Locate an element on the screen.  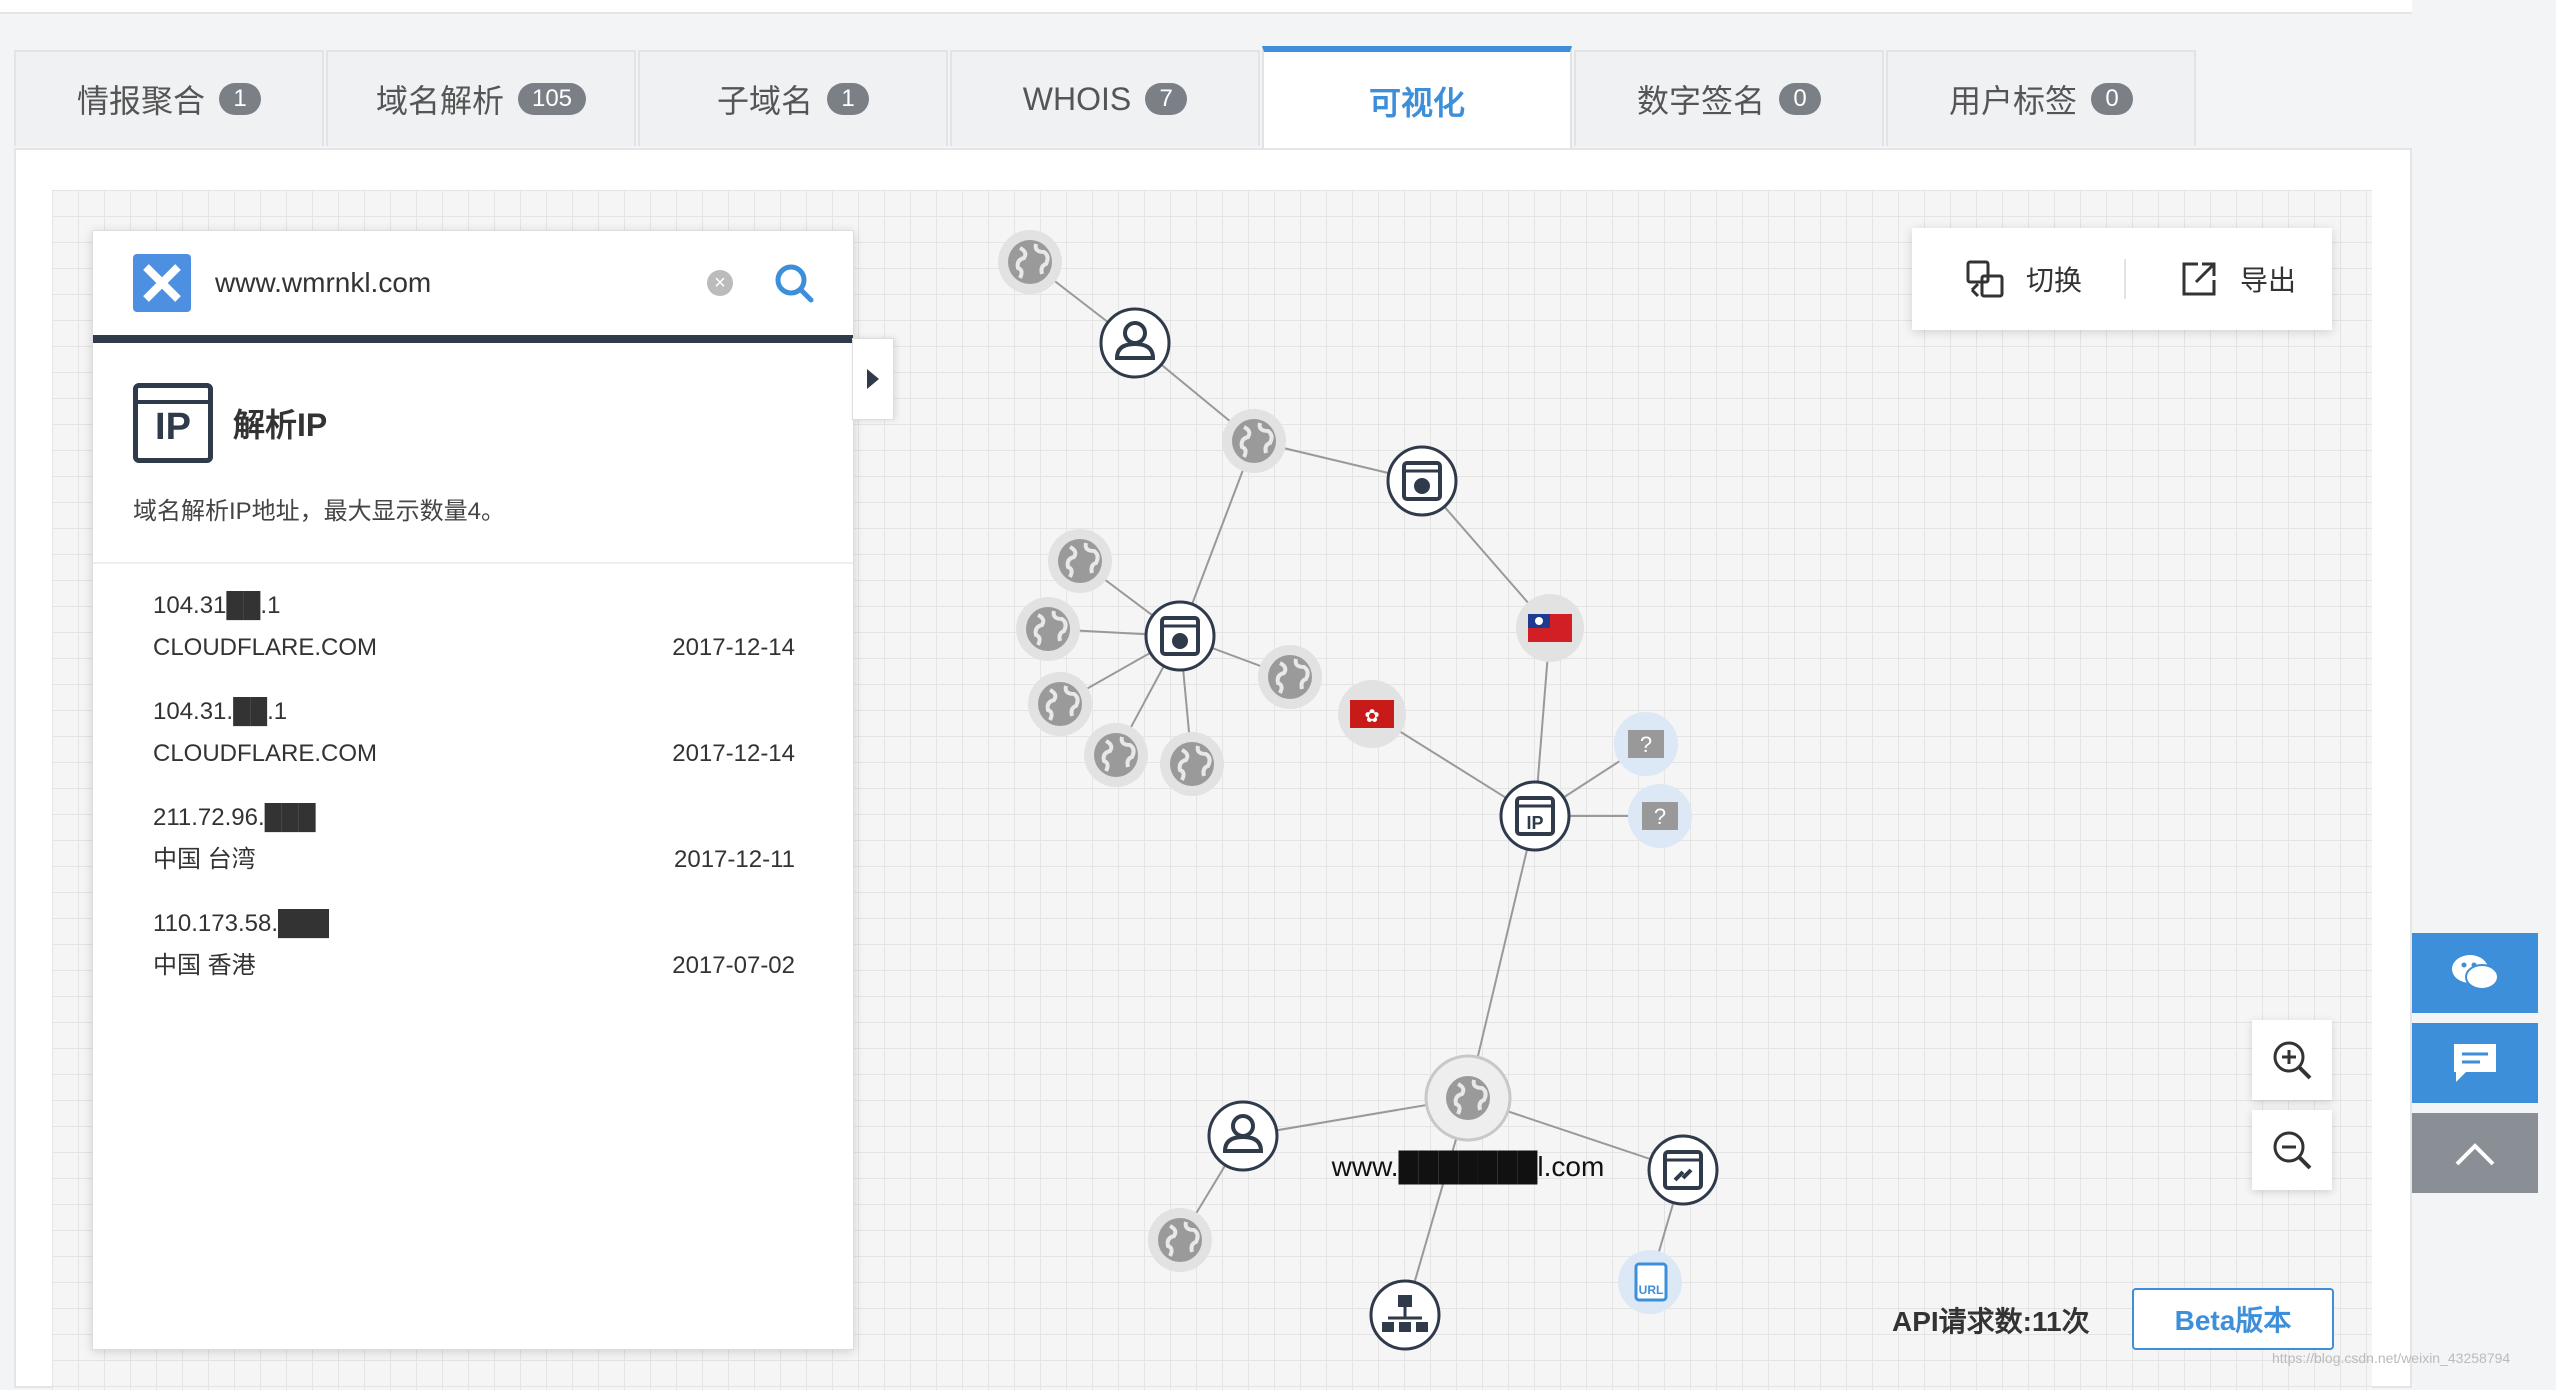
zoom-in-button is located at coordinates (2292, 1060).